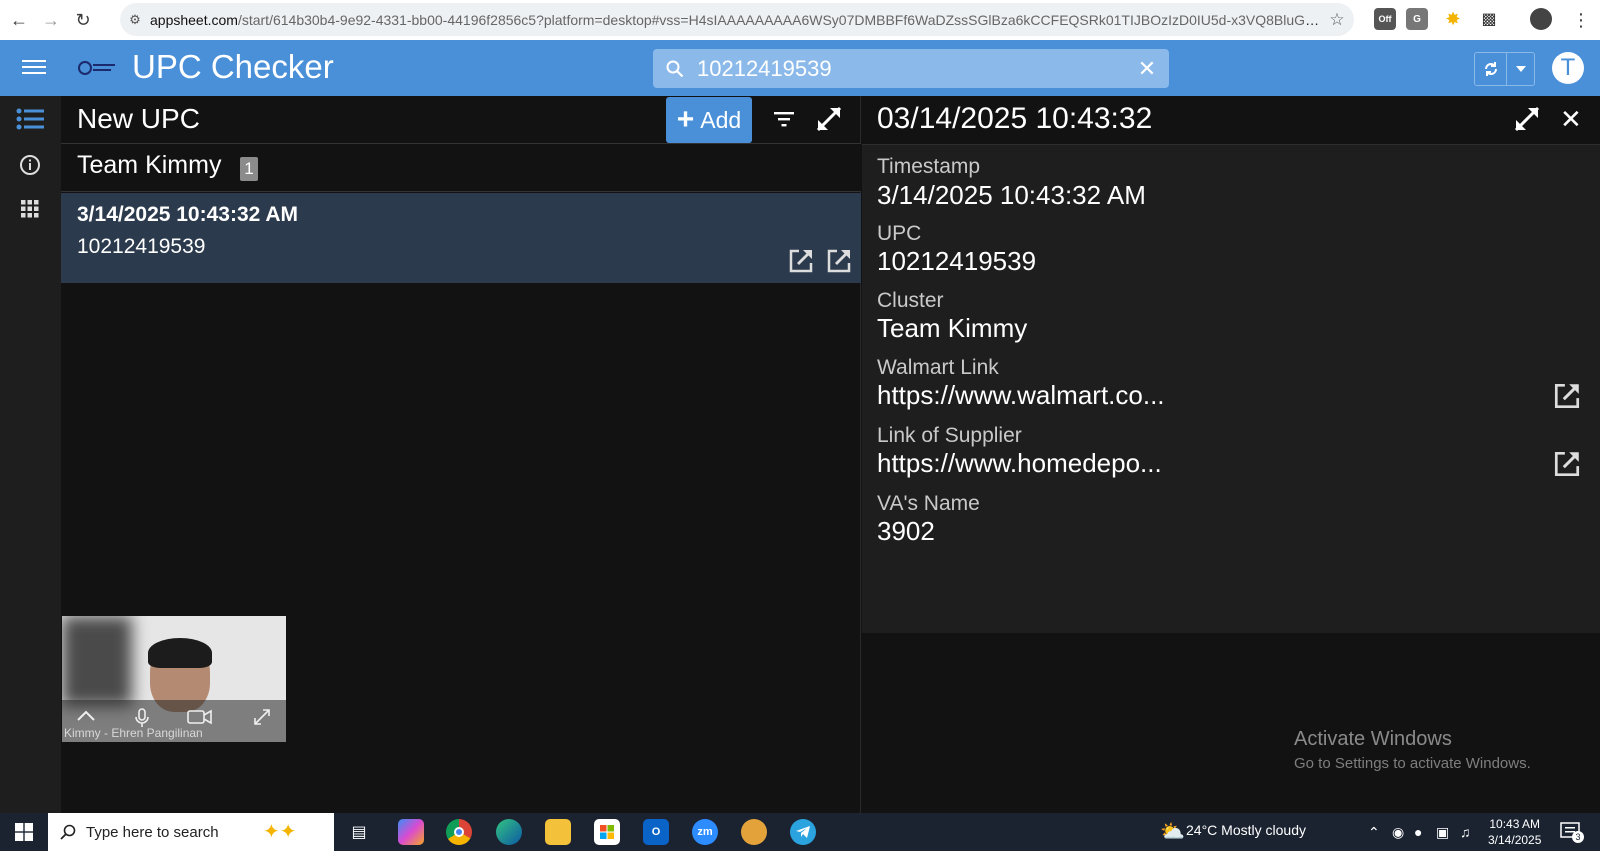 This screenshot has width=1600, height=851. I want to click on search-input: 10212419539, so click(911, 69).